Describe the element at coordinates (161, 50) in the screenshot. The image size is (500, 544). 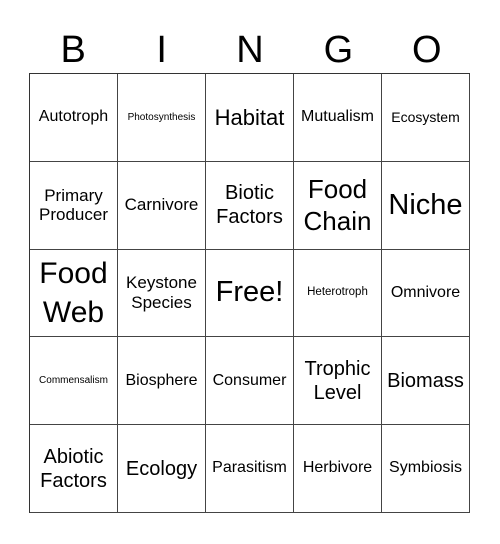
I see `header-letter-i: I` at that location.